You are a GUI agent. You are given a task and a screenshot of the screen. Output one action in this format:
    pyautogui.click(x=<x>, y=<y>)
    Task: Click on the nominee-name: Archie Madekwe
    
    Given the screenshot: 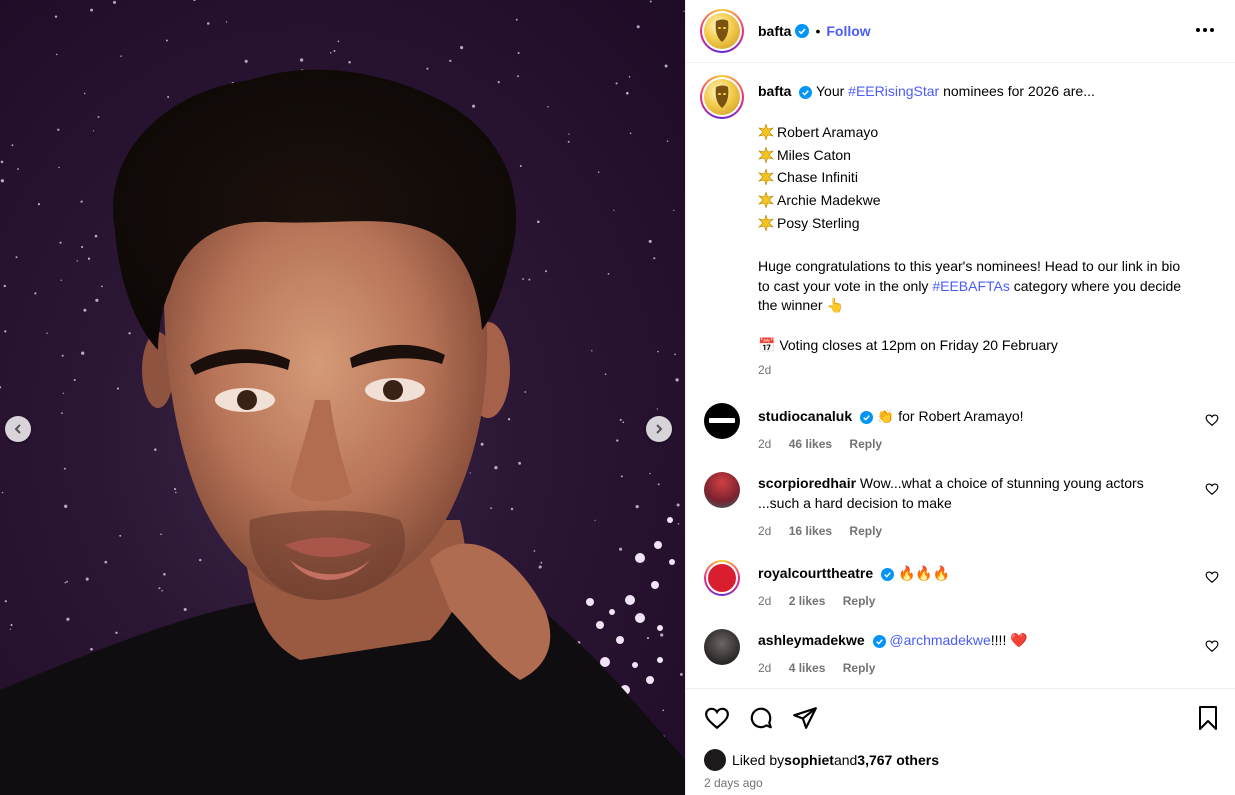 What is the action you would take?
    pyautogui.click(x=829, y=200)
    